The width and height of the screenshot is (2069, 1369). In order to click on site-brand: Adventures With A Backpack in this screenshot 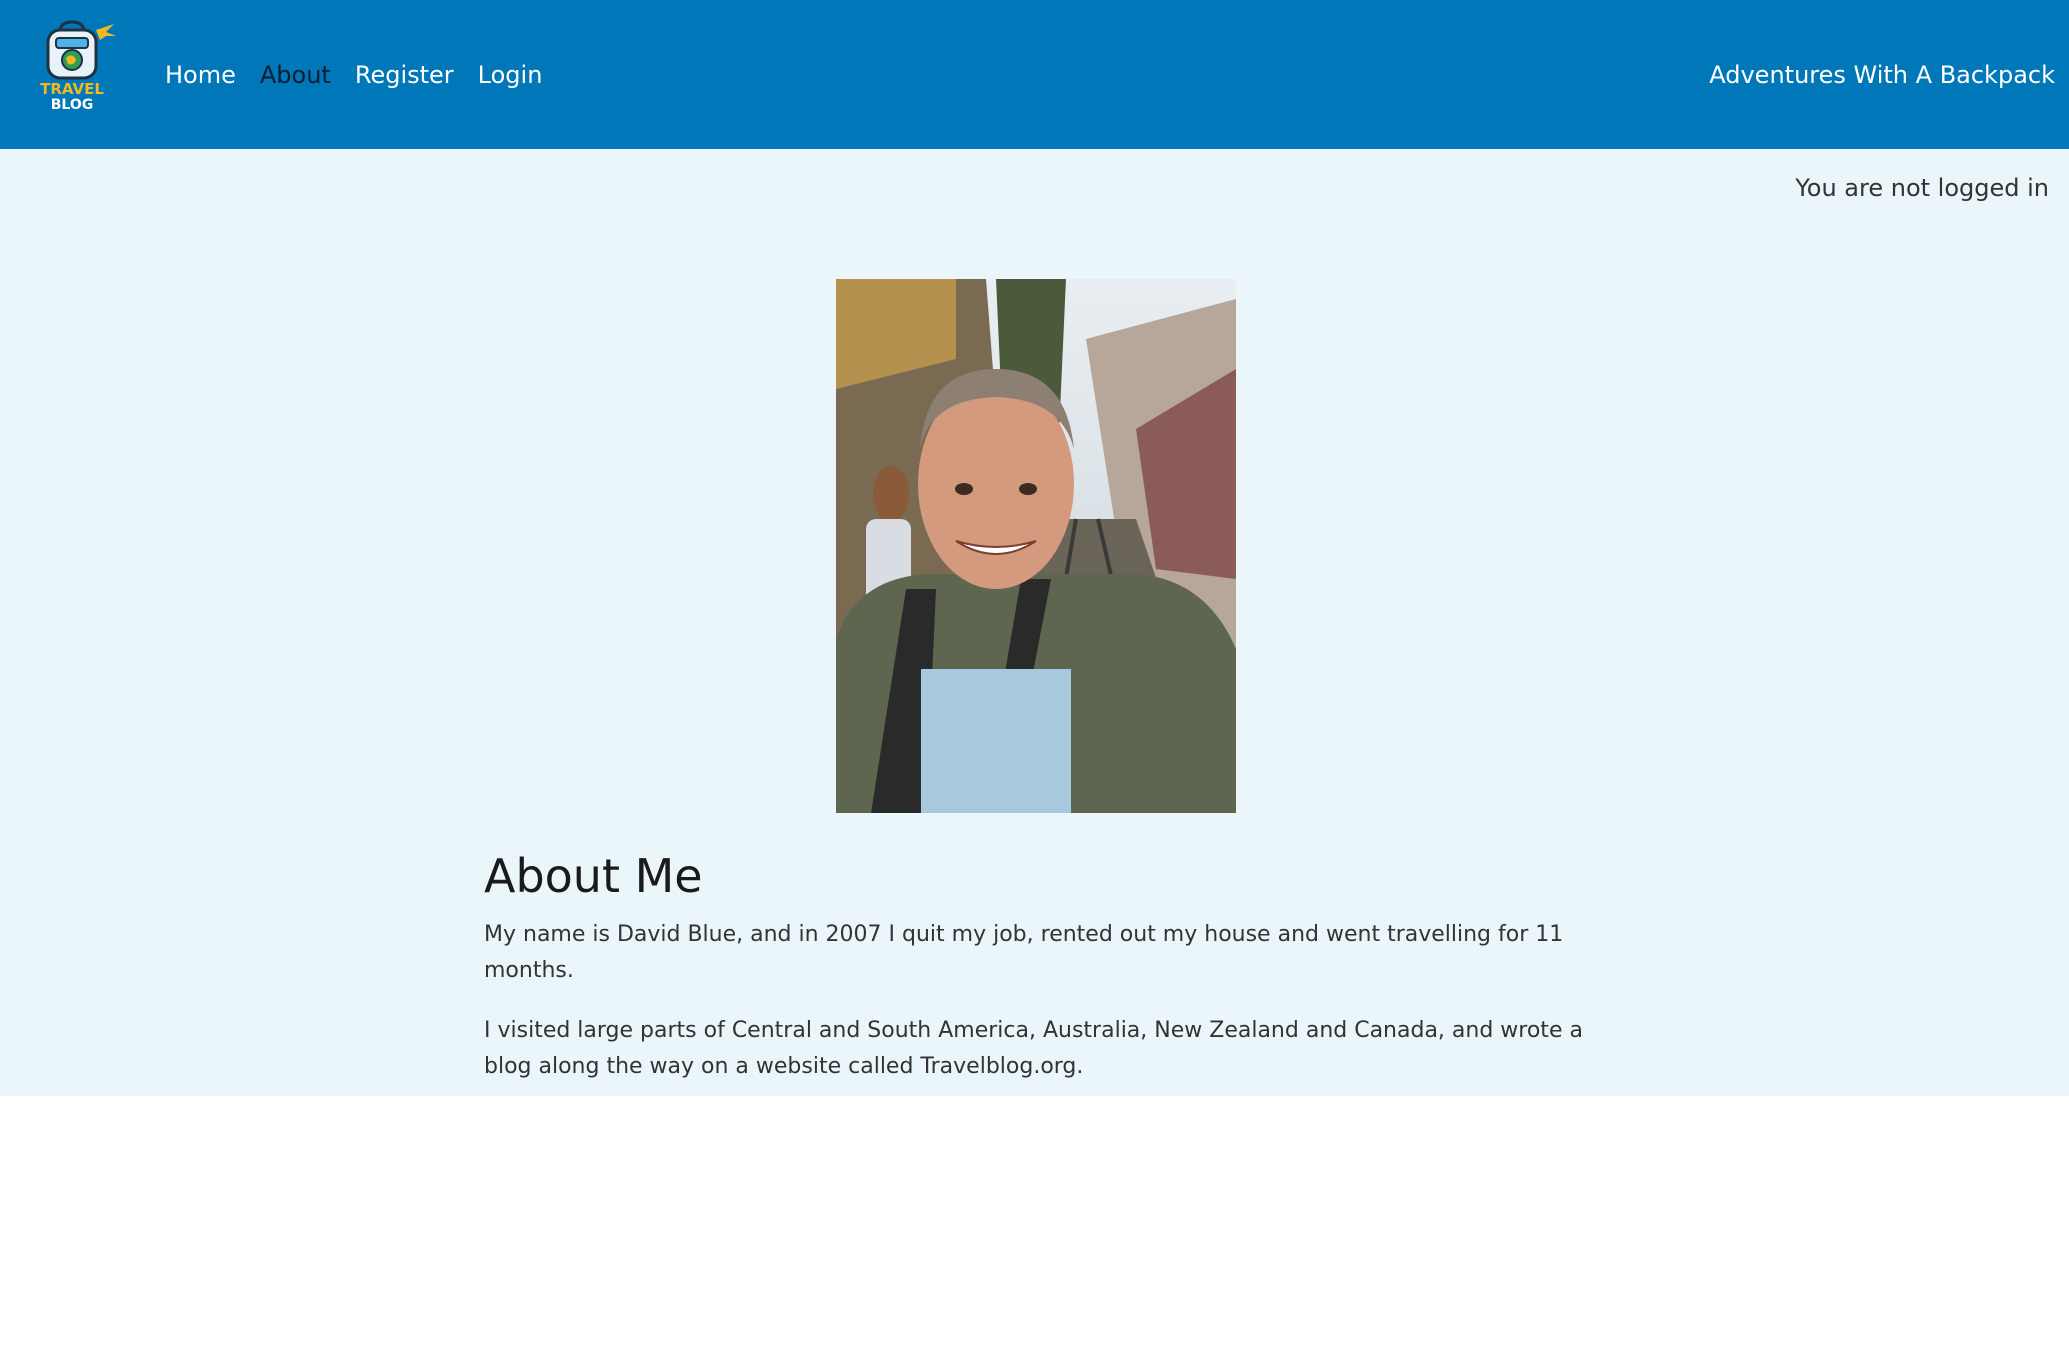, I will do `click(1882, 74)`.